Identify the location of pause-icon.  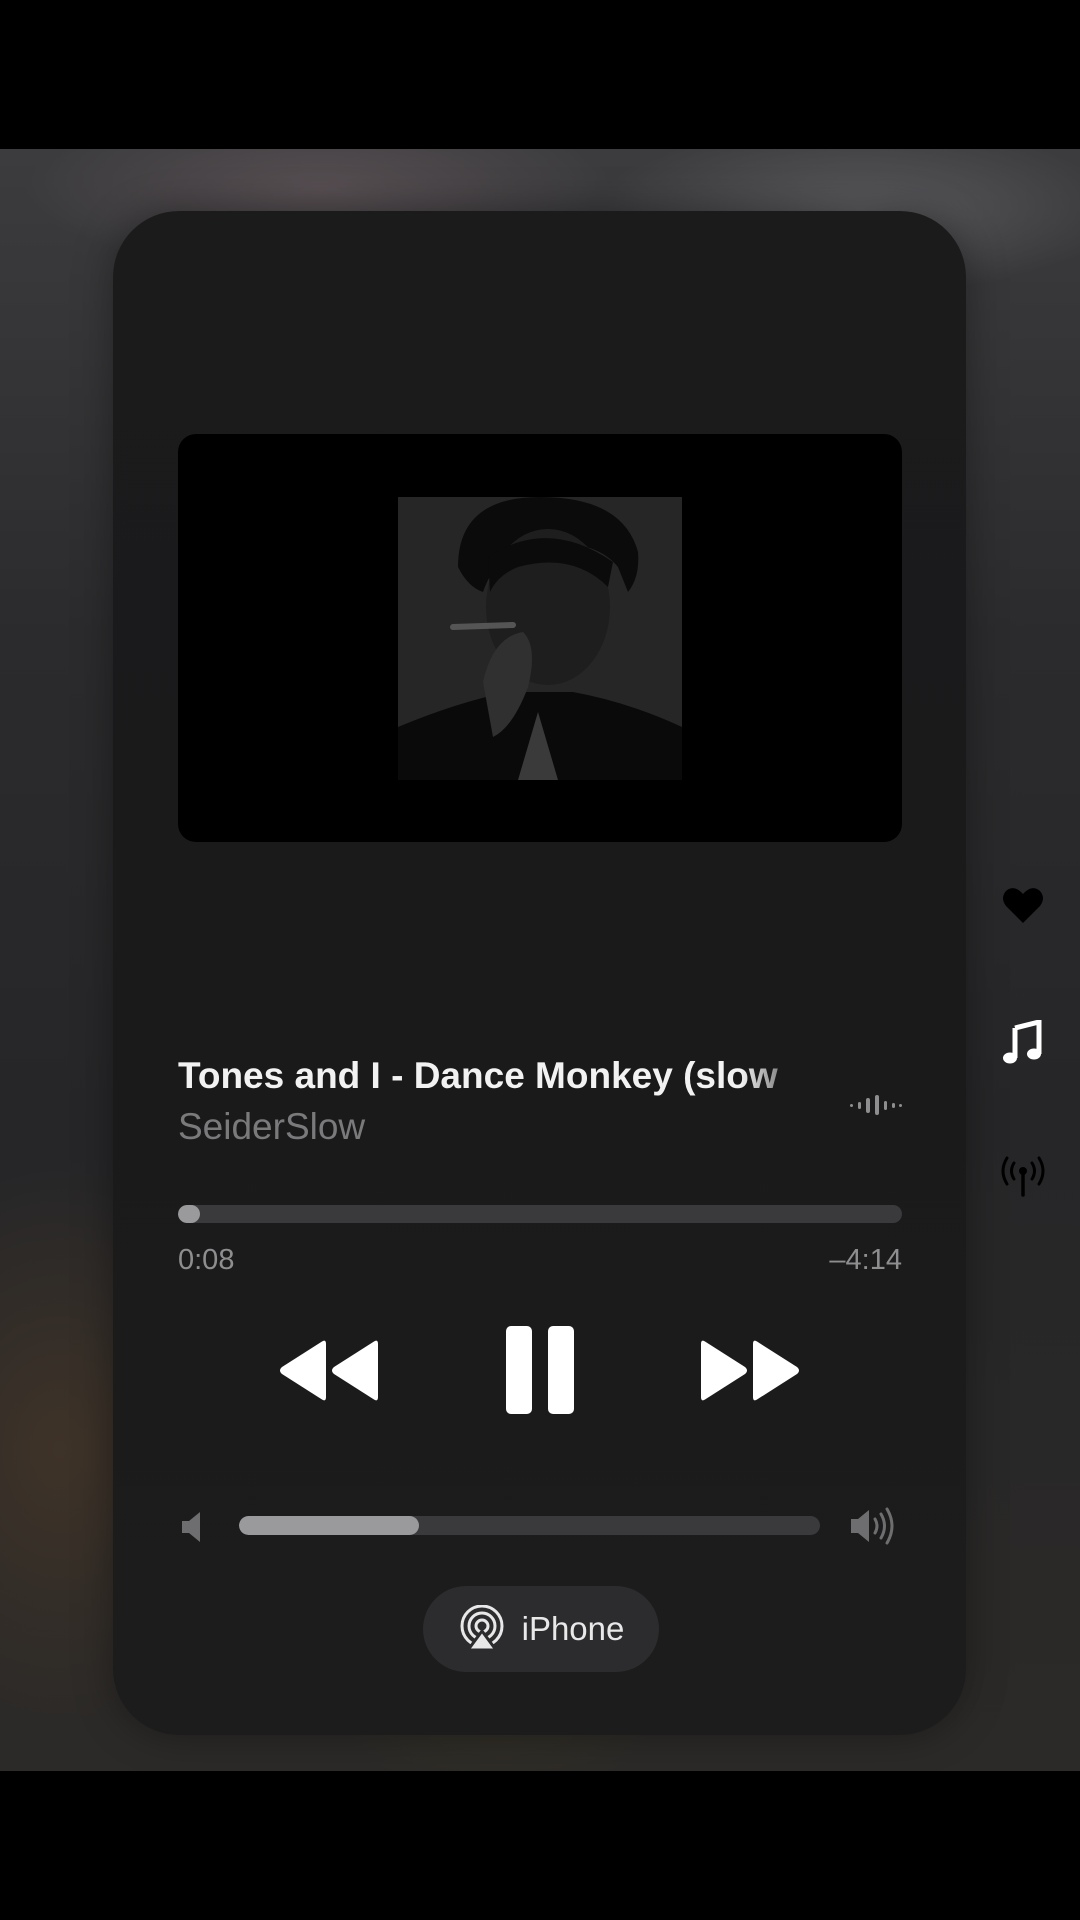
(540, 1370).